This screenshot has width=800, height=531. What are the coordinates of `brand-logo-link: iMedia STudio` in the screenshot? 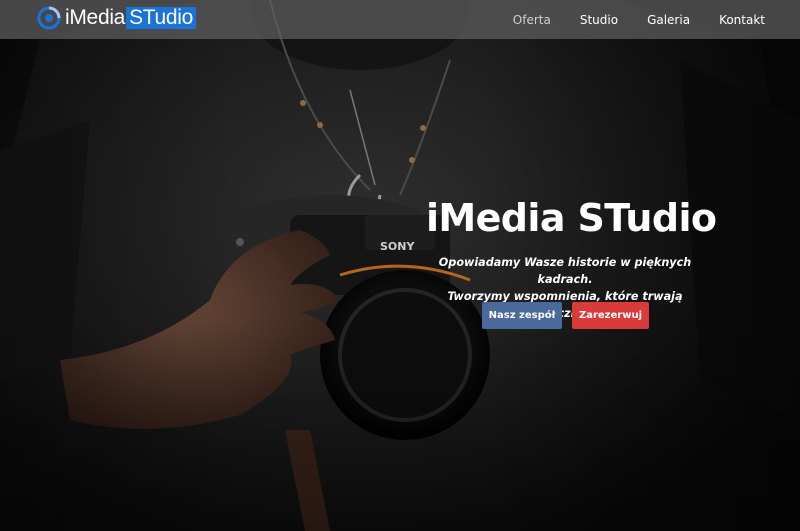 It's located at (117, 18).